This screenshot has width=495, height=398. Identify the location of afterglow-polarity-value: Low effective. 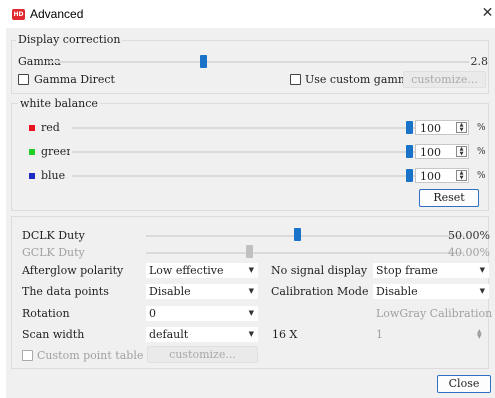
(186, 270).